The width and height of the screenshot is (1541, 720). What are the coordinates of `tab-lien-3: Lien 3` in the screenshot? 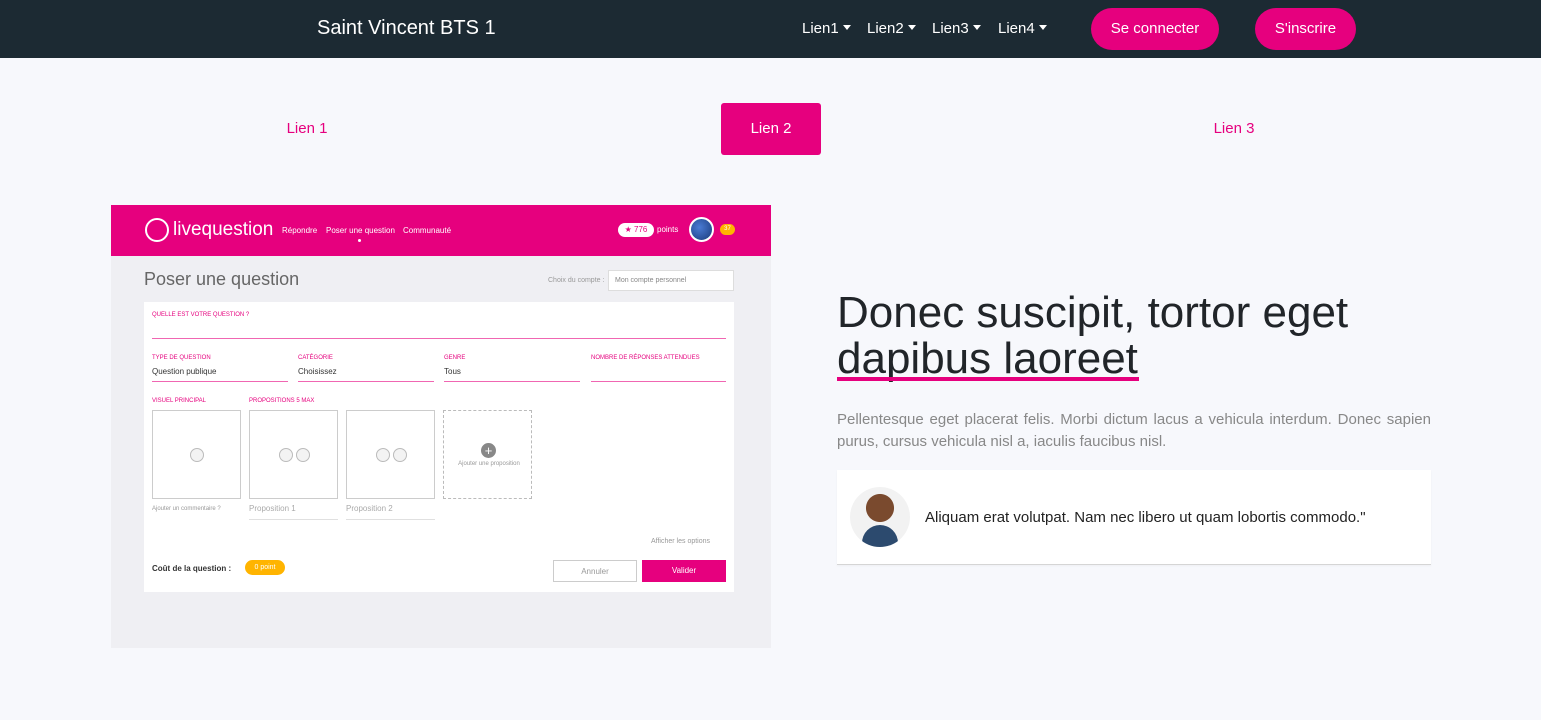 It's located at (1234, 129).